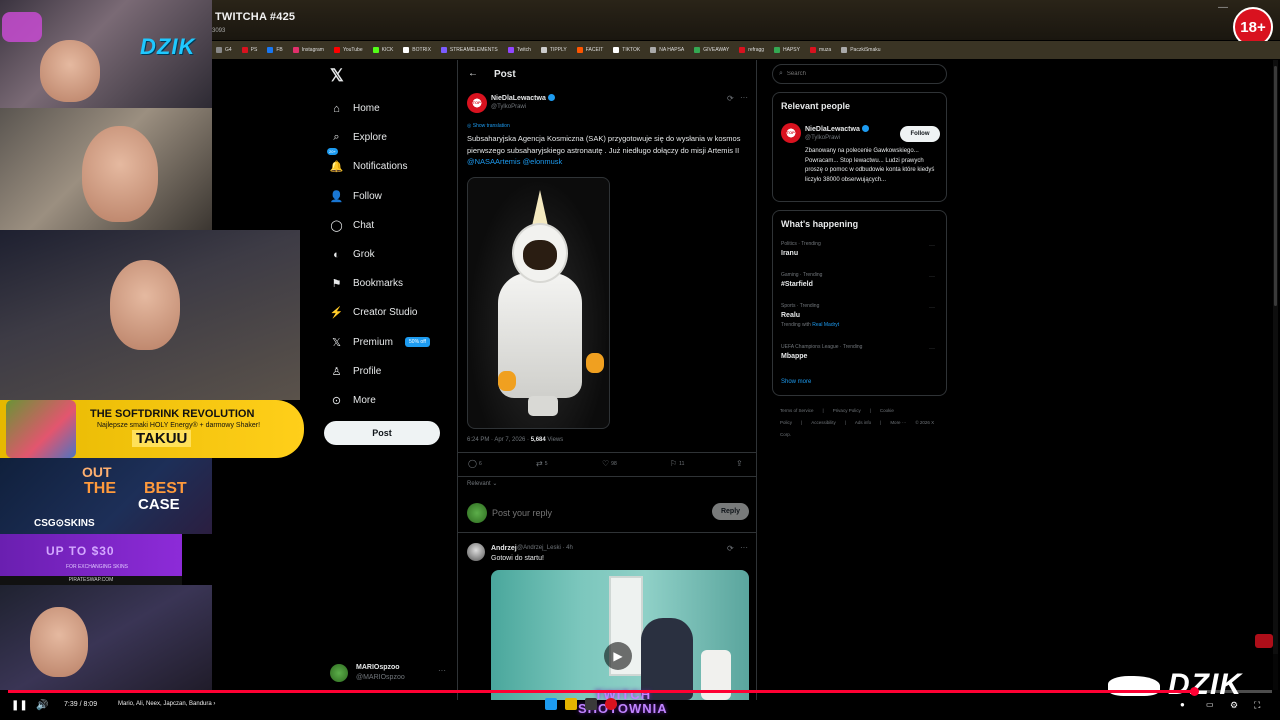 The image size is (1280, 720). I want to click on bookmark-action: ⚐ 11, so click(677, 463).